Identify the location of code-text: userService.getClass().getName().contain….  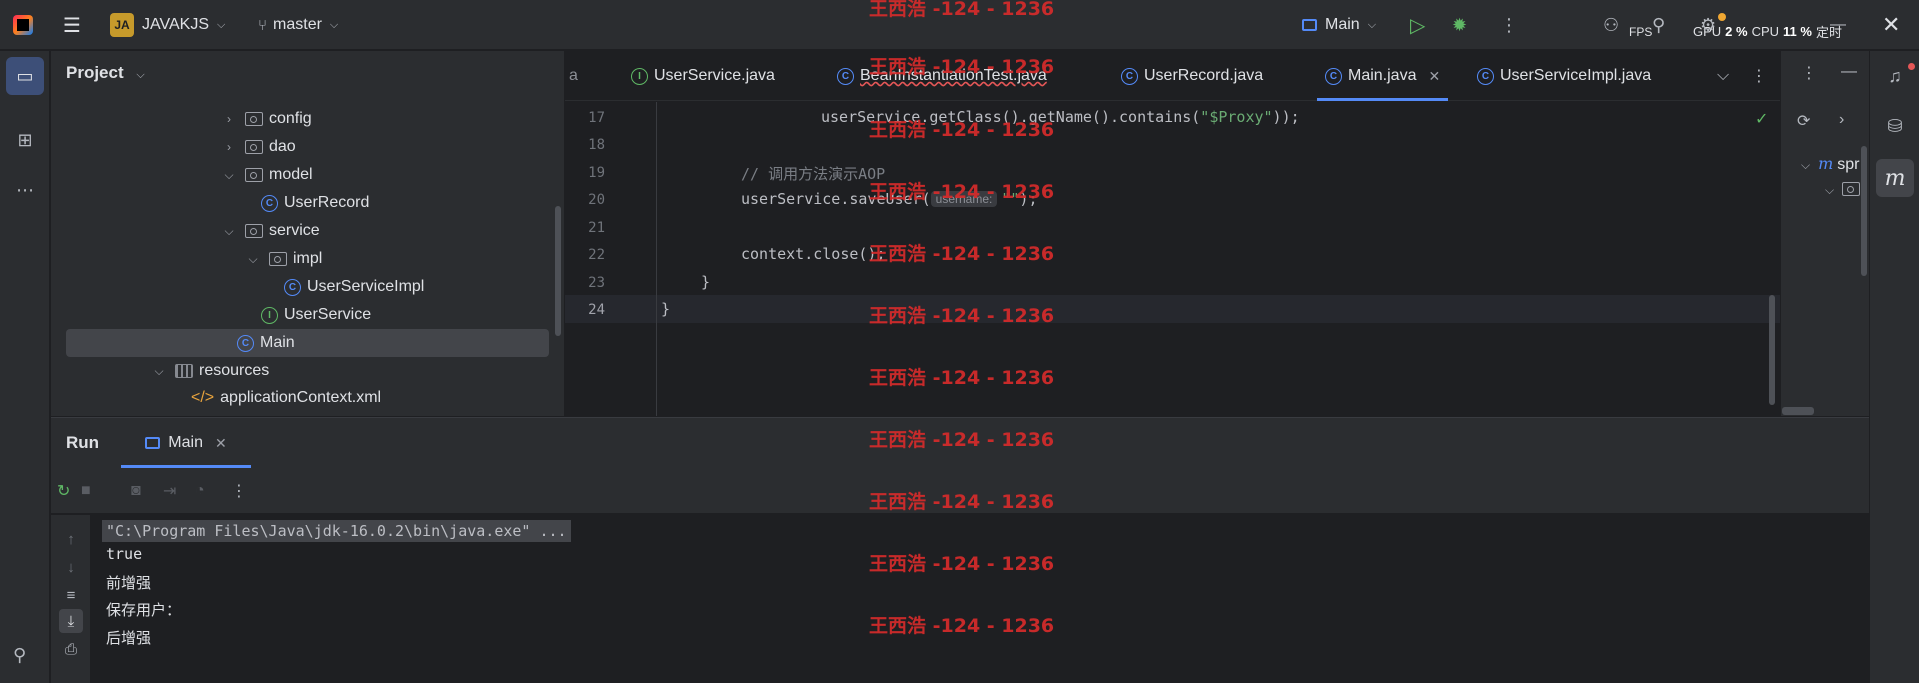
(1011, 117).